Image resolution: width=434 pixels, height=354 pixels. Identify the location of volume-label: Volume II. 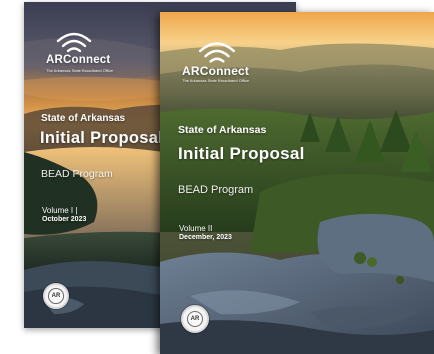
(196, 228).